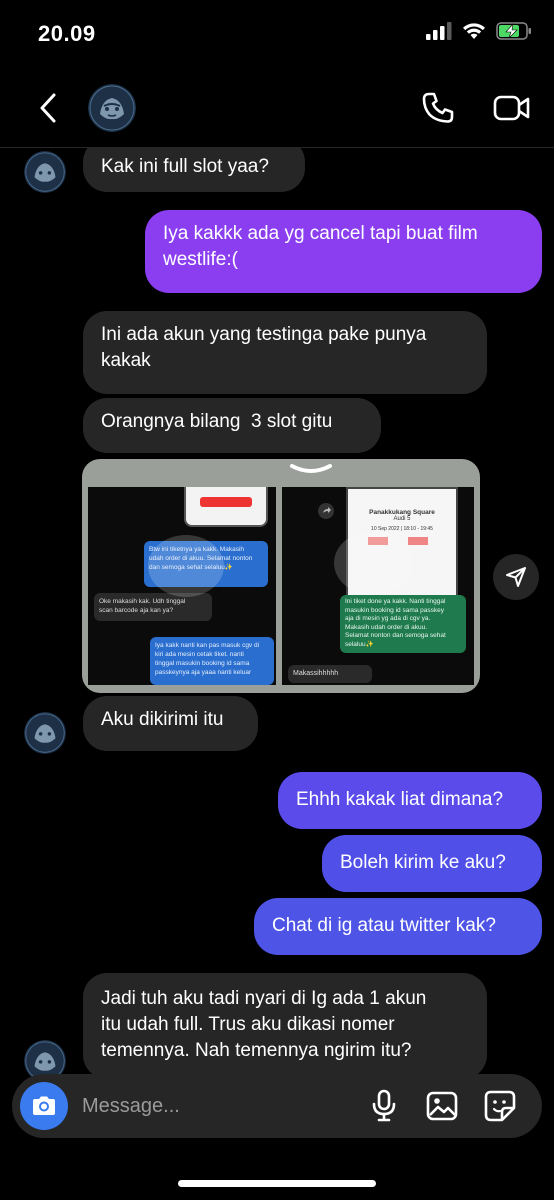  What do you see at coordinates (67, 33) in the screenshot?
I see `status-time: 20.09` at bounding box center [67, 33].